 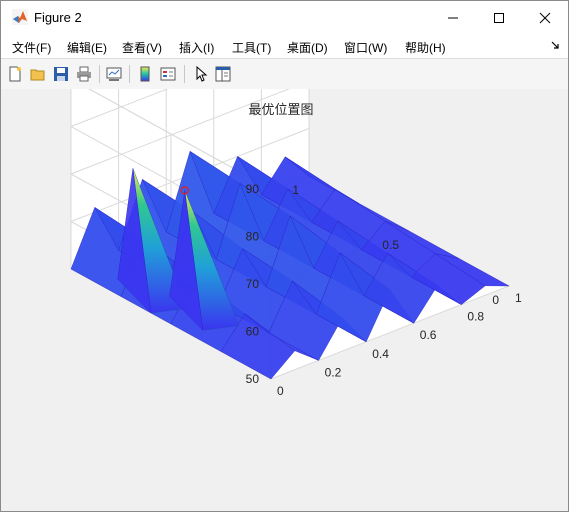 I want to click on dock-arrow-icon, so click(x=555, y=45).